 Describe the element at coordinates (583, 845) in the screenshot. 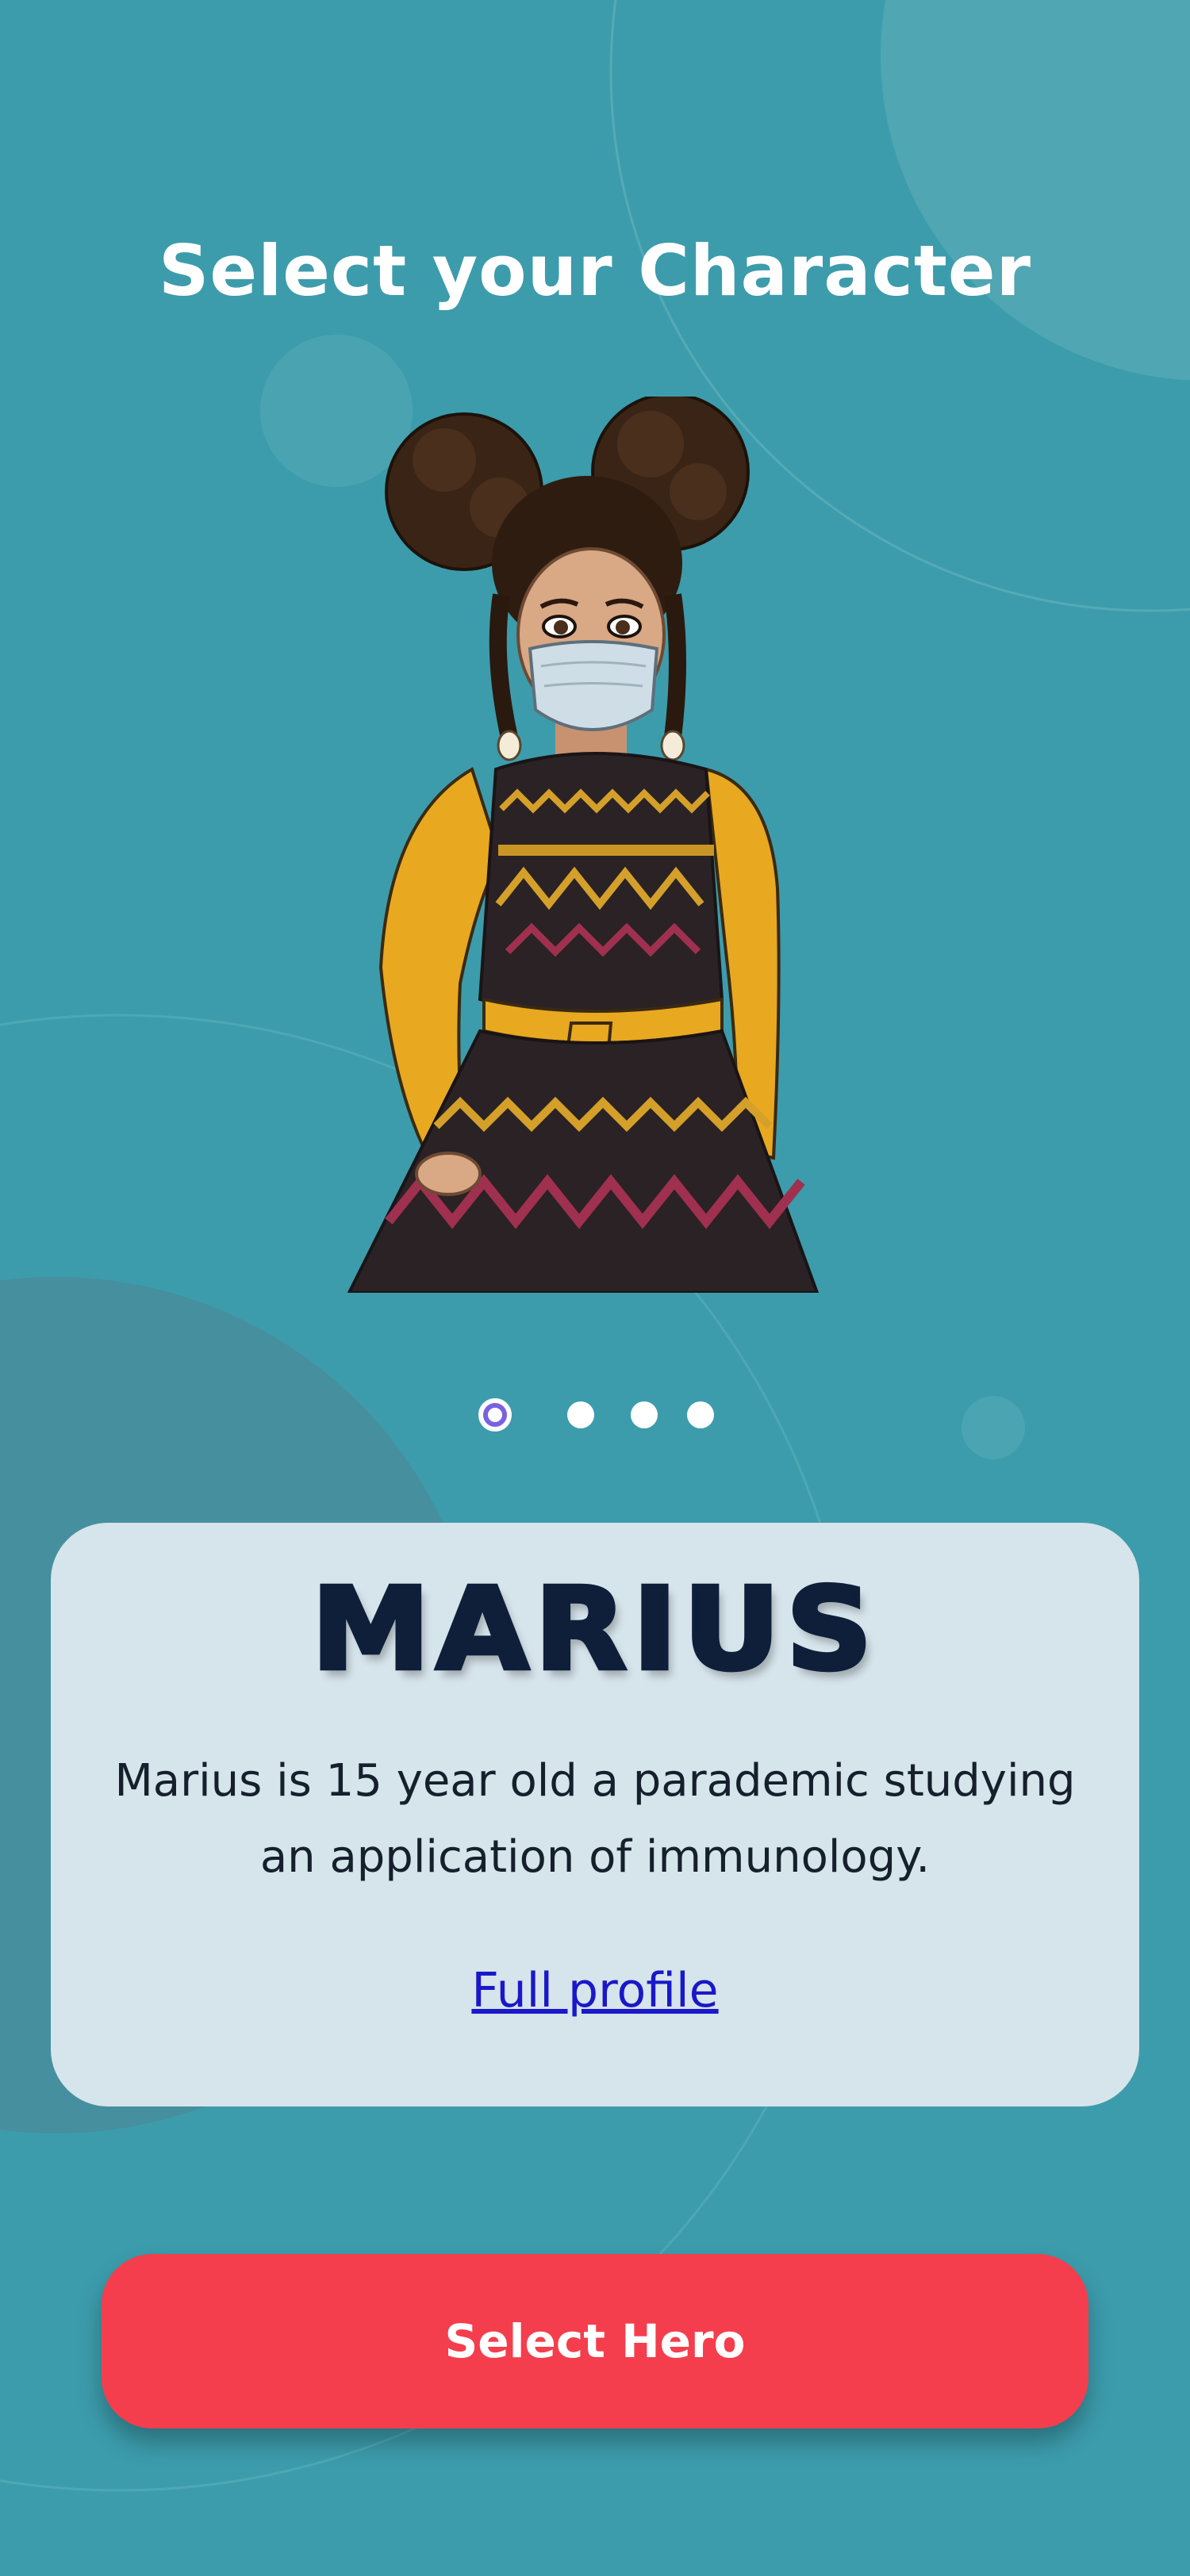

I see `character-illustration` at that location.